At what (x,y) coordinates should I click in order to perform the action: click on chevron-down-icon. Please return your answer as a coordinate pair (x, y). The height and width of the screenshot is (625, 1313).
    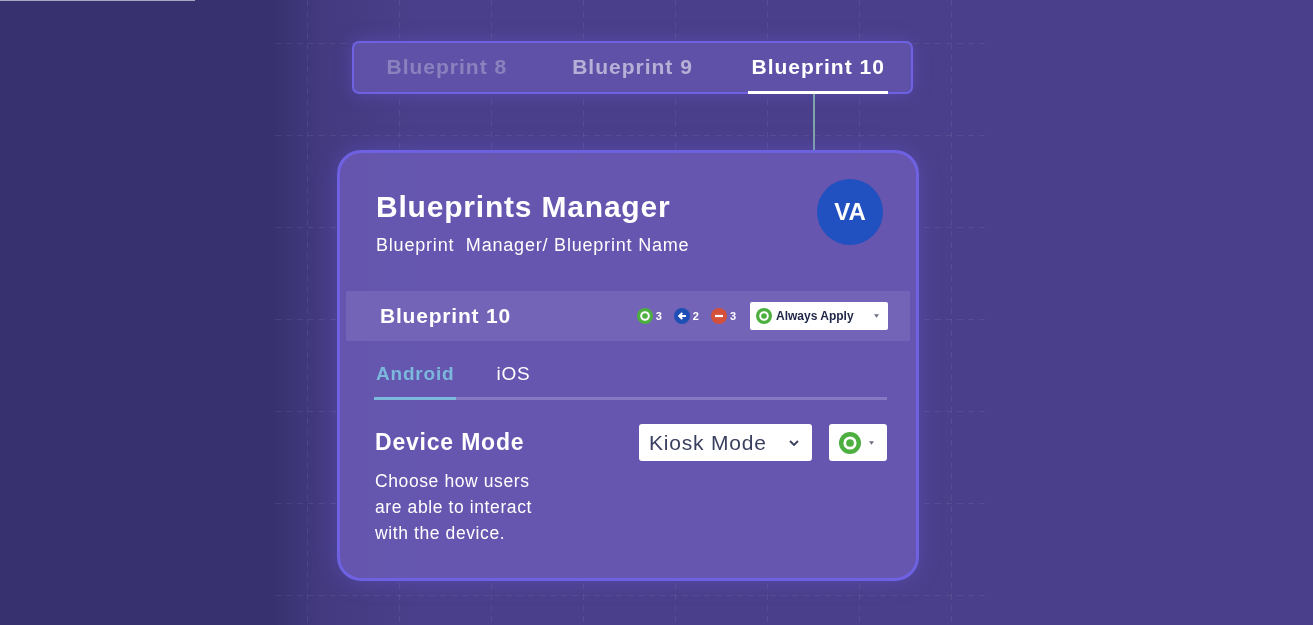
    Looking at the image, I should click on (794, 442).